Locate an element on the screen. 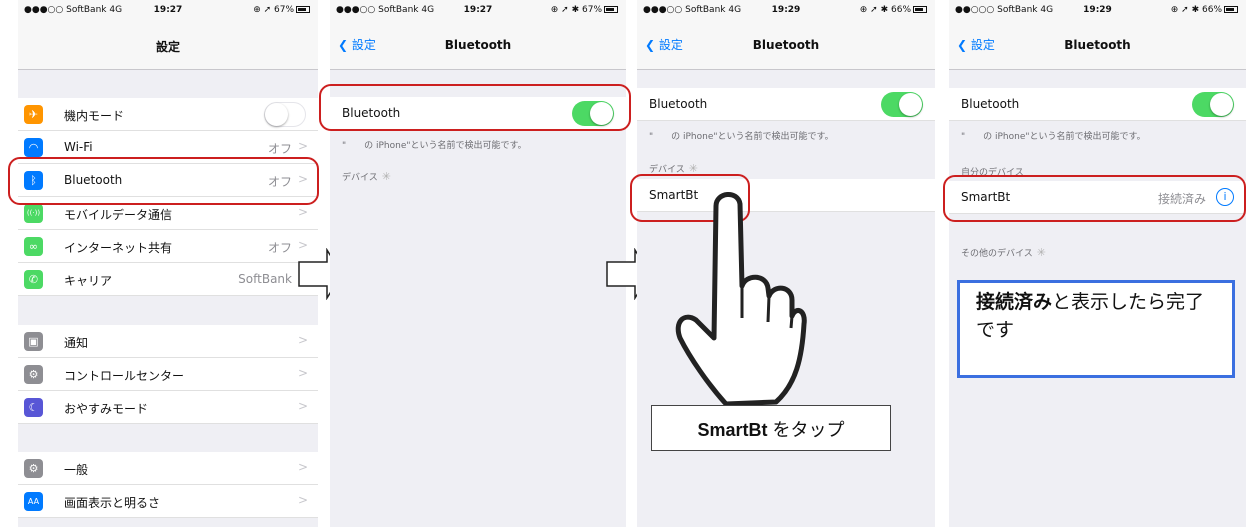 This screenshot has height=527, width=1246. settings-row-do-not-disturb: ☾ おやすみモード > is located at coordinates (168, 407).